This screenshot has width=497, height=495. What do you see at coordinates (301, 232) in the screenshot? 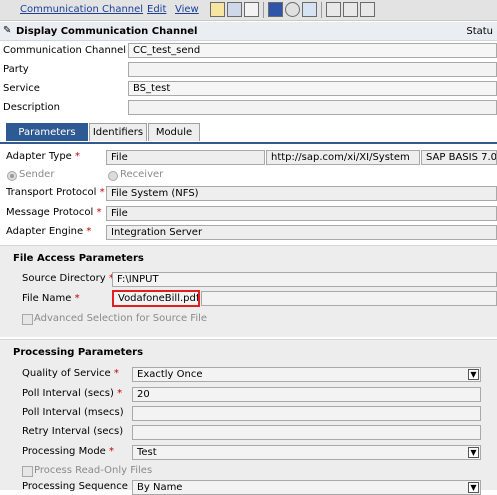
I see `adapter-engine-field: Integration Server` at bounding box center [301, 232].